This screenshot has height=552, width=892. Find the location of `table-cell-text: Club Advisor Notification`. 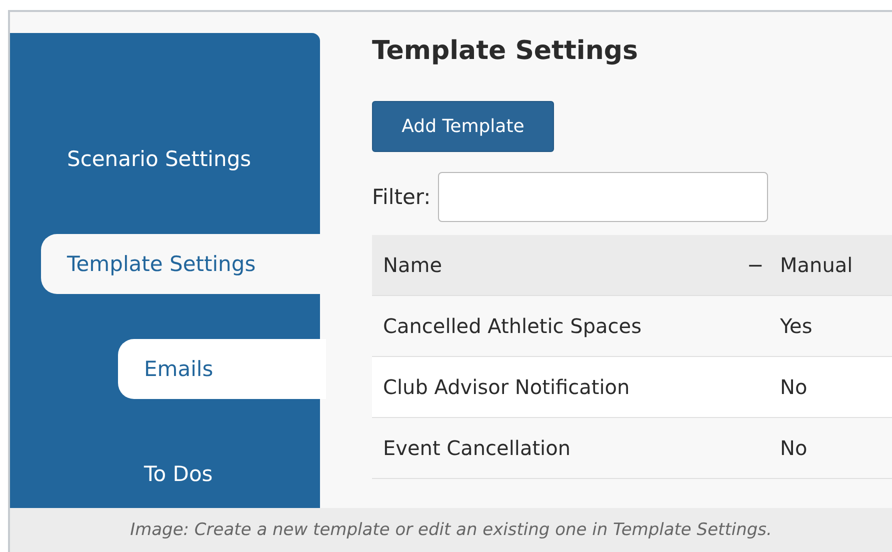

table-cell-text: Club Advisor Notification is located at coordinates (506, 387).